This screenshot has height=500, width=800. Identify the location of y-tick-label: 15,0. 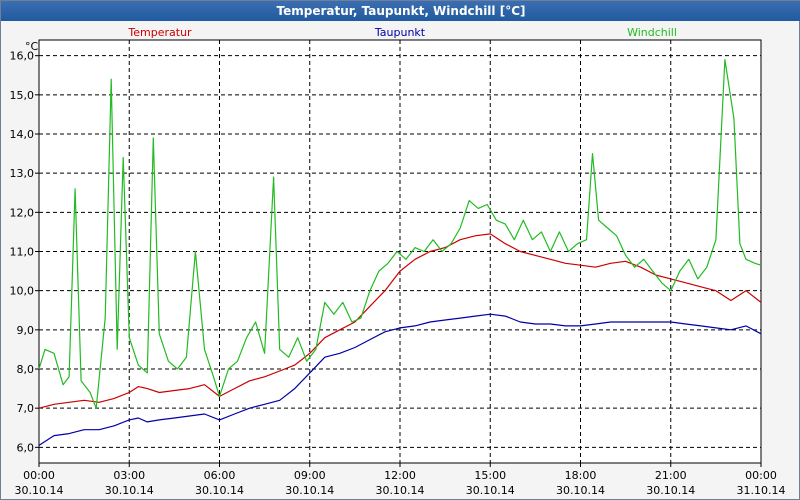
(22, 95).